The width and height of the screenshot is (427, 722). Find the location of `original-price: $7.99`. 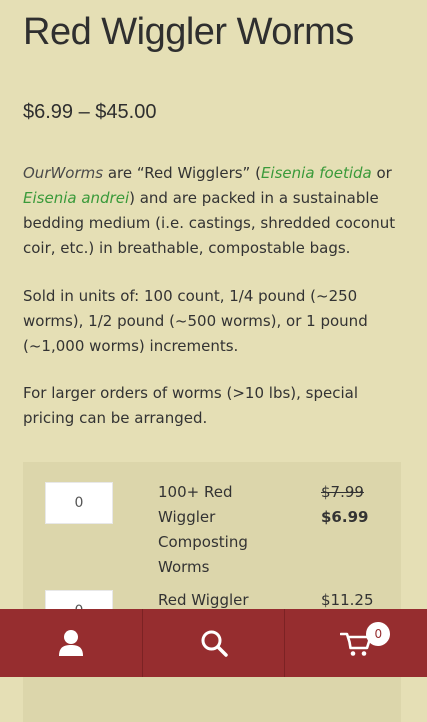

original-price: $7.99 is located at coordinates (342, 492).